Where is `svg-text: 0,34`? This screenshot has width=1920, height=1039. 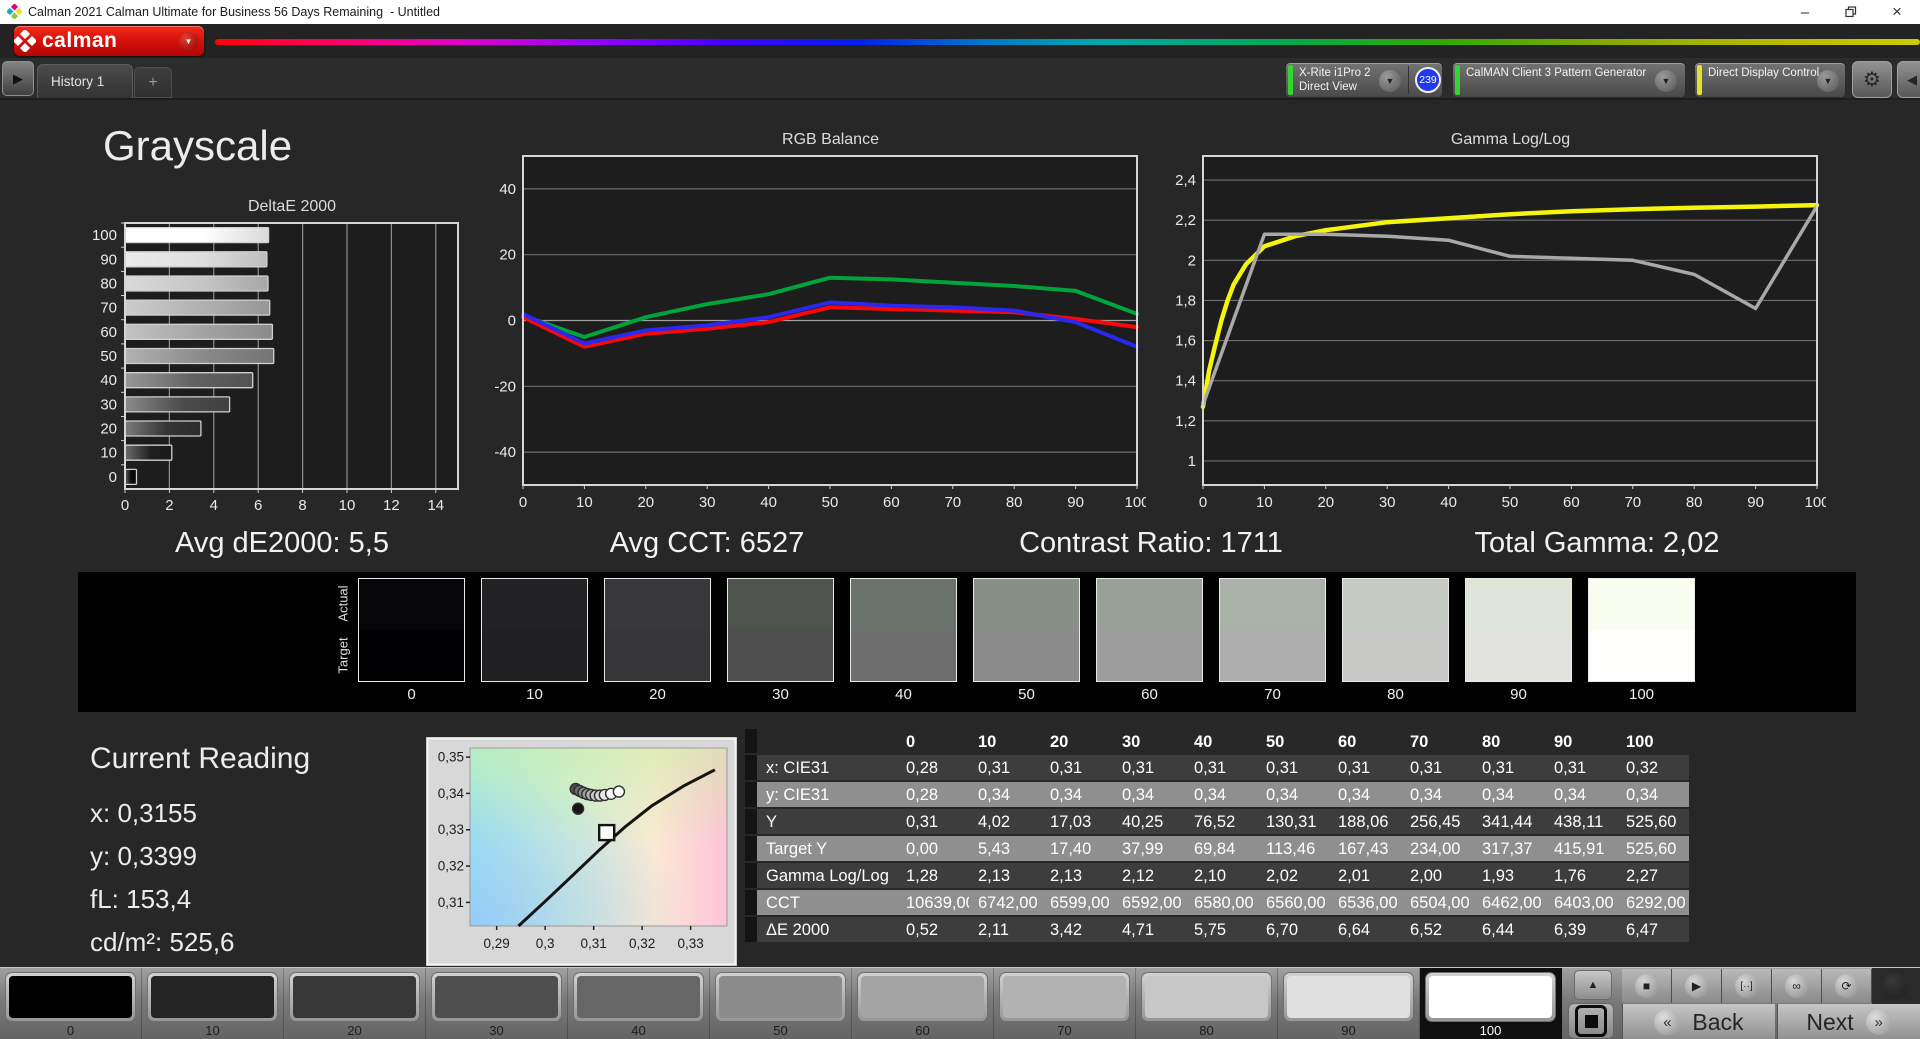 svg-text: 0,34 is located at coordinates (451, 793).